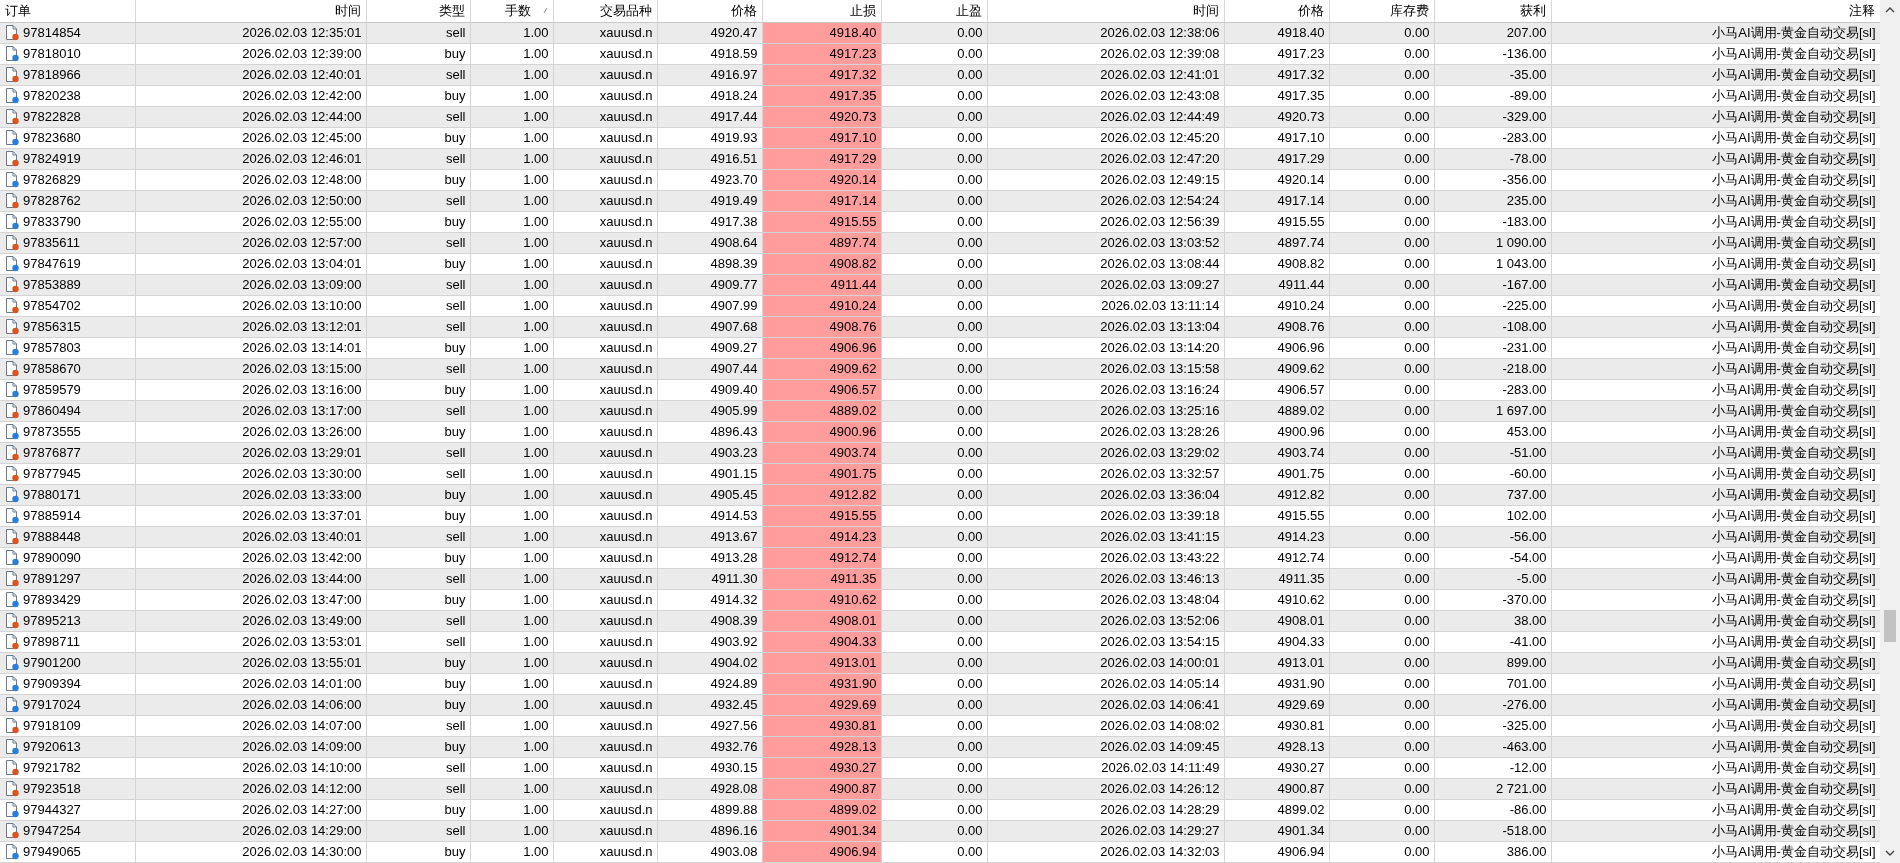 The height and width of the screenshot is (863, 1900). What do you see at coordinates (734, 221) in the screenshot?
I see `table-cell: 4917.38` at bounding box center [734, 221].